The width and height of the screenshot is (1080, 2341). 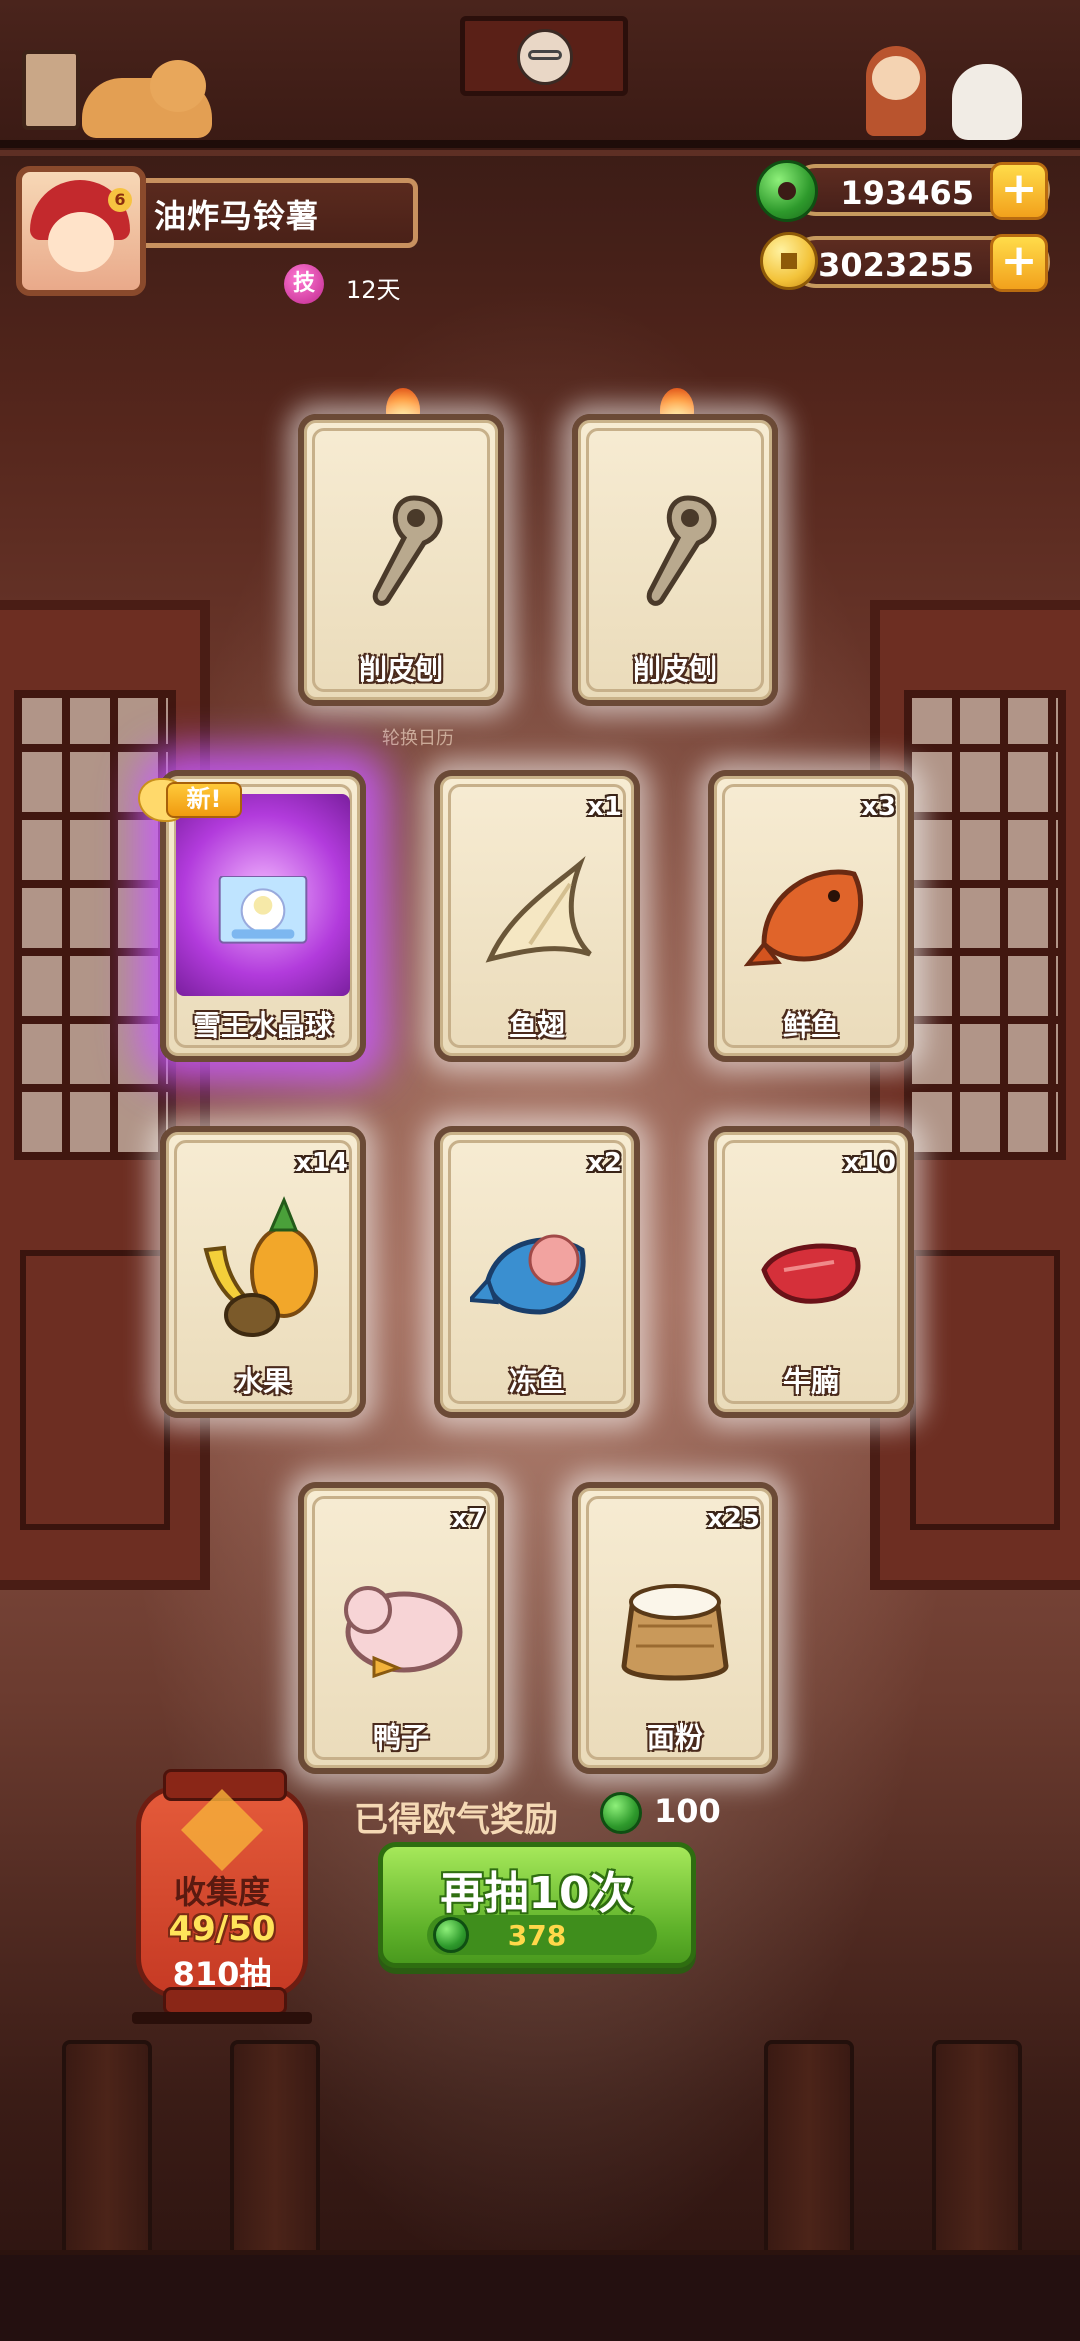 I want to click on notebook-icon, so click(x=51, y=90).